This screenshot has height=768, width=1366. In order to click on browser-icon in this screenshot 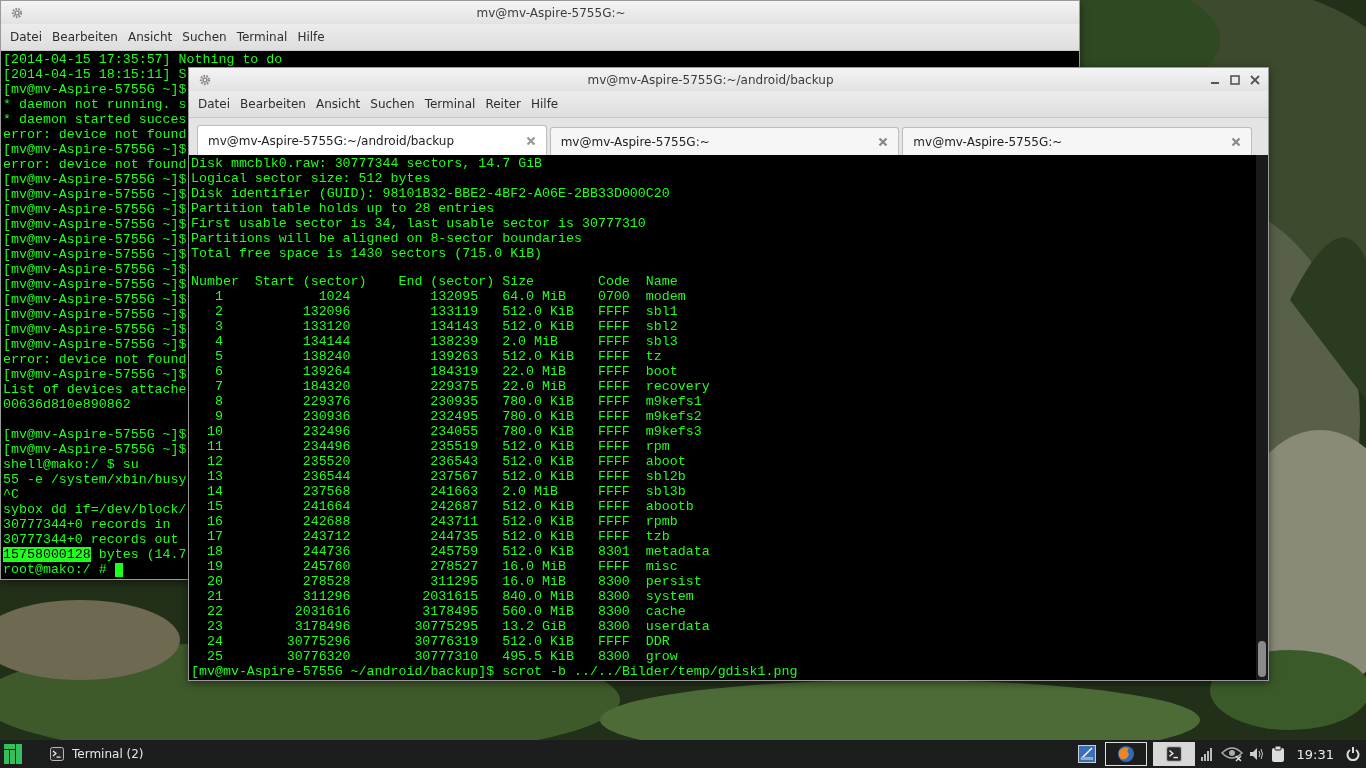, I will do `click(1125, 754)`.